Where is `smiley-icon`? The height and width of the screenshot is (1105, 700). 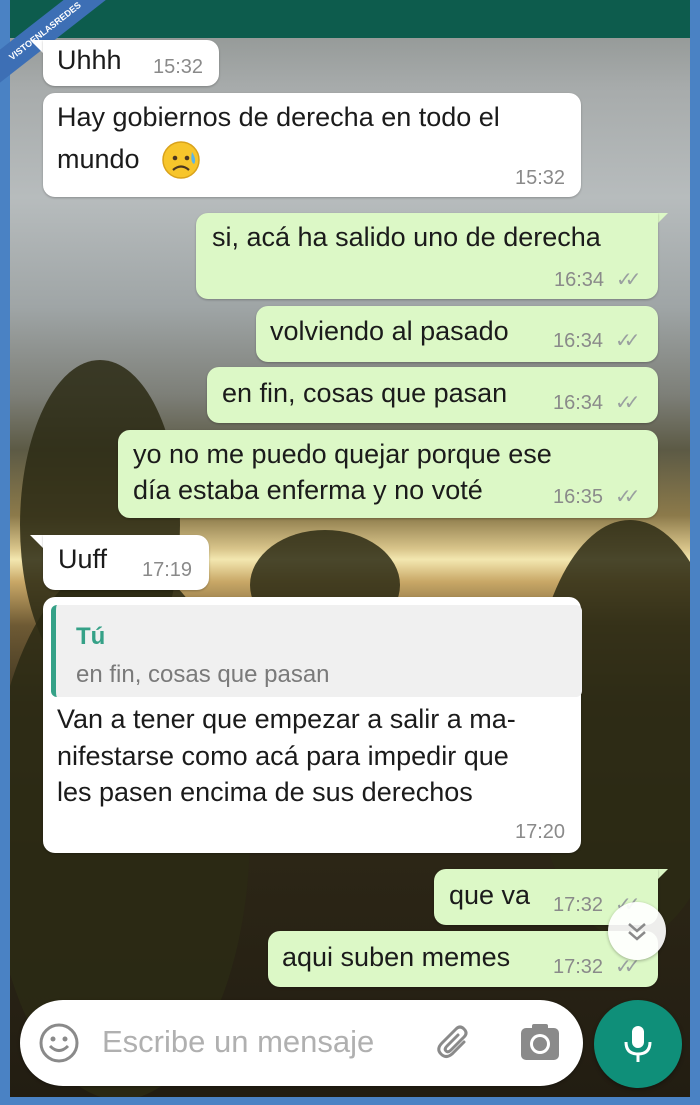
smiley-icon is located at coordinates (59, 1043).